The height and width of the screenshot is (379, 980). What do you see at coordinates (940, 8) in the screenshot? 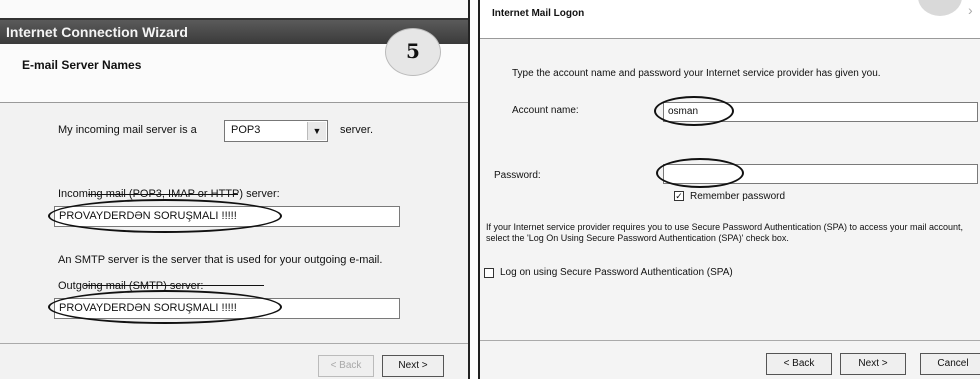
I see `step-badge-circle` at bounding box center [940, 8].